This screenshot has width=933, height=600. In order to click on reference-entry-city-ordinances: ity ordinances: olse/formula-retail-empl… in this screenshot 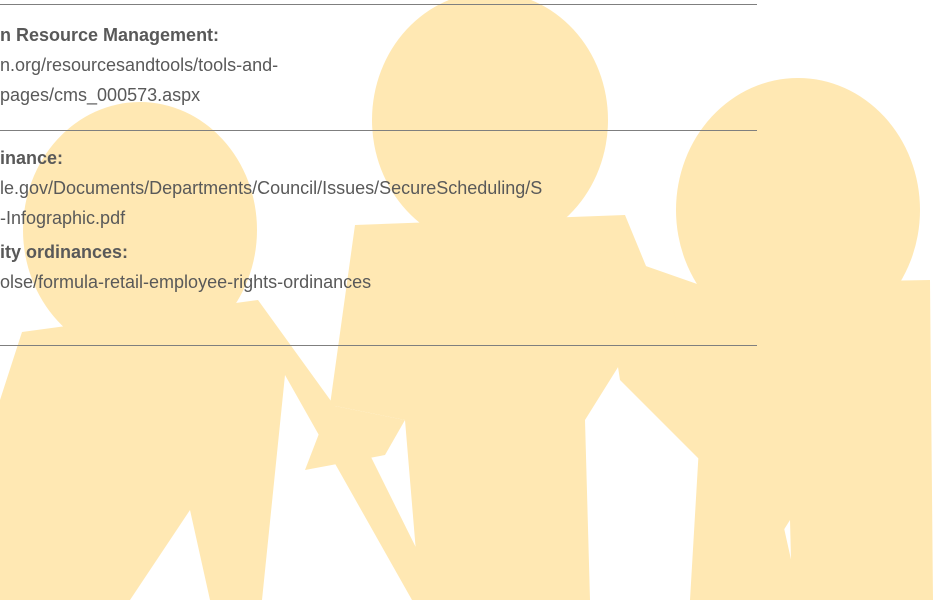, I will do `click(390, 267)`.